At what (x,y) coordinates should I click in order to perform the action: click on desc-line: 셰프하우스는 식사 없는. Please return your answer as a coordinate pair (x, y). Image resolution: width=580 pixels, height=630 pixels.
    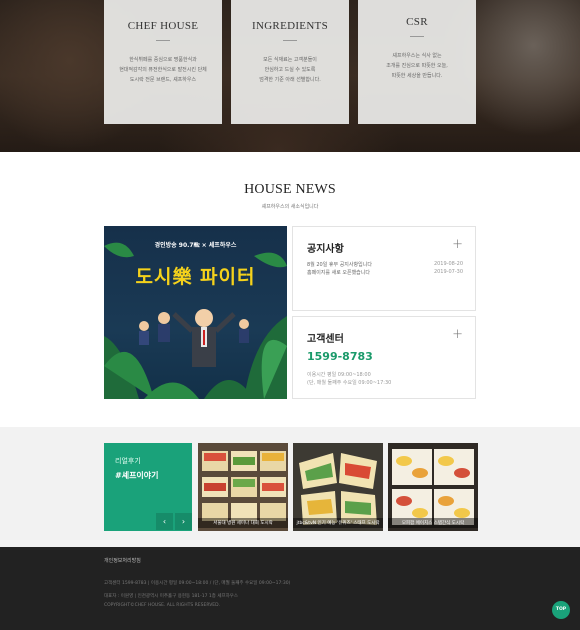
    Looking at the image, I should click on (417, 56).